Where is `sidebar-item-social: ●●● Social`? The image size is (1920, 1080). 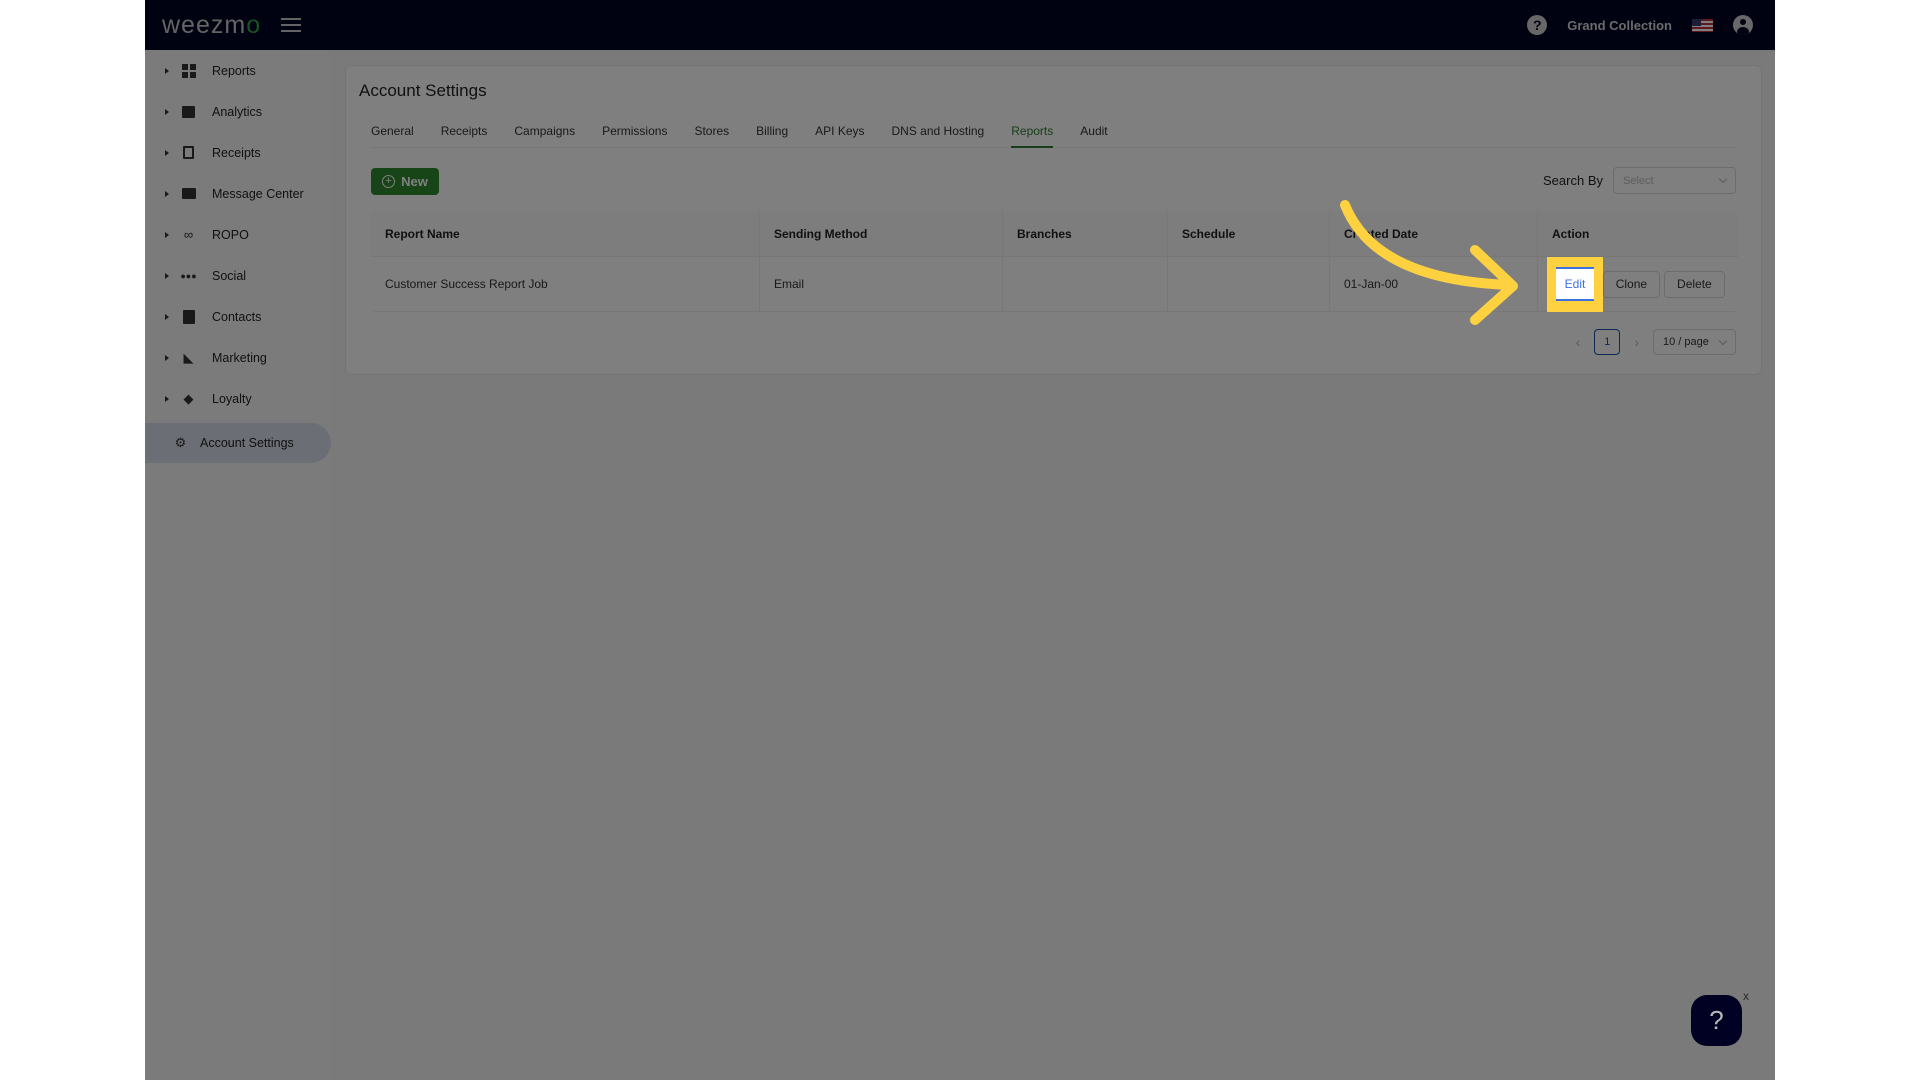 sidebar-item-social: ●●● Social is located at coordinates (237, 275).